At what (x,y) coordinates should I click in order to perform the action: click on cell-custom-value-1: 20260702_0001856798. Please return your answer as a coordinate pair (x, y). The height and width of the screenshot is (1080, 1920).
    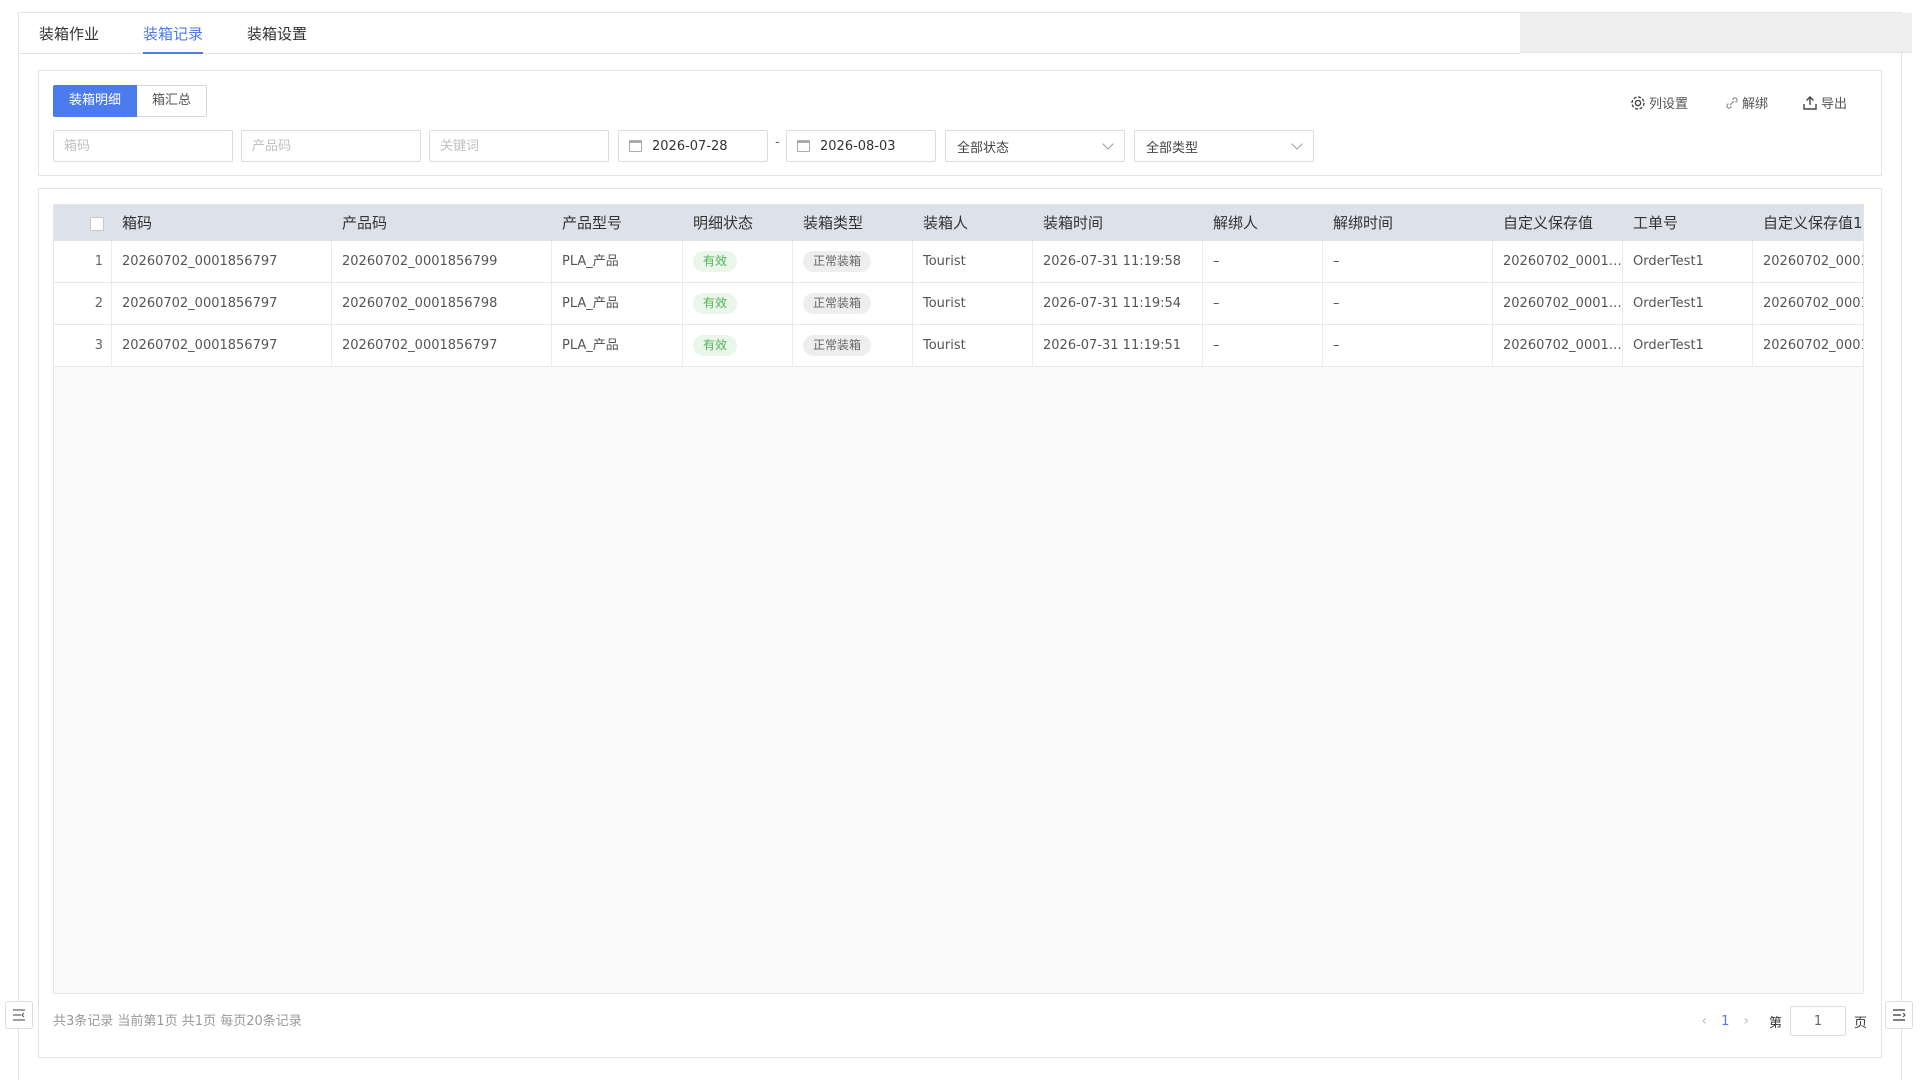
    Looking at the image, I should click on (1808, 303).